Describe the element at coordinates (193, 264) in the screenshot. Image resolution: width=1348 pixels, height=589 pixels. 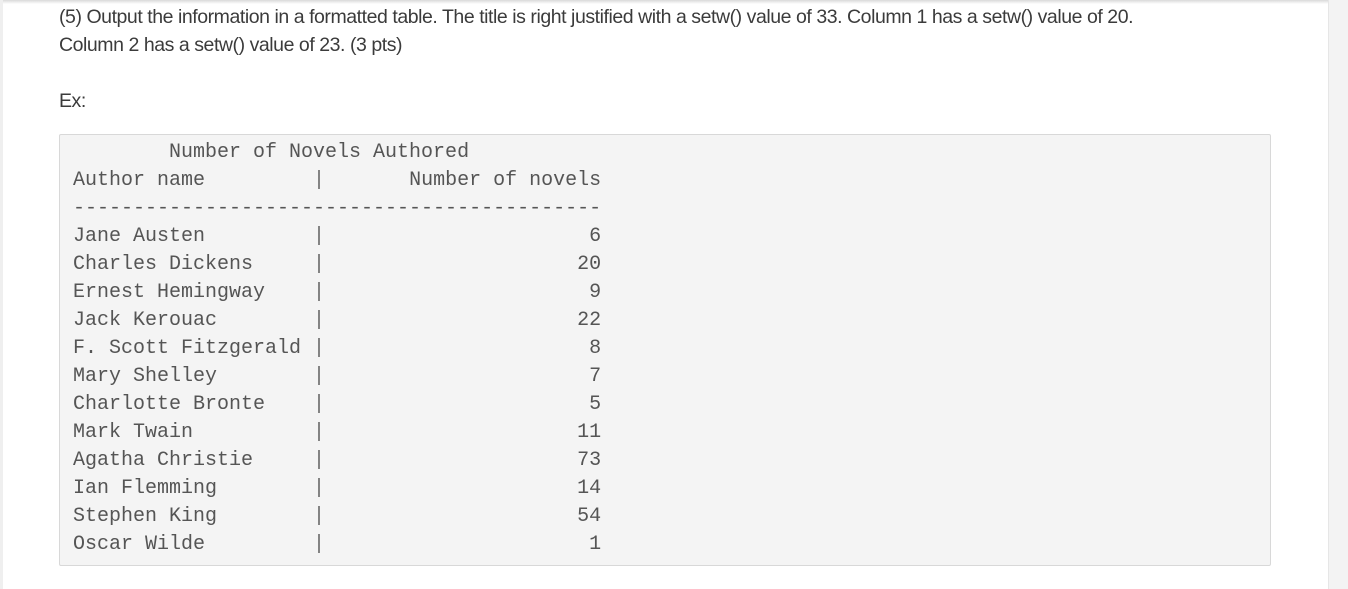
I see `author-name: Charles Dickens` at that location.